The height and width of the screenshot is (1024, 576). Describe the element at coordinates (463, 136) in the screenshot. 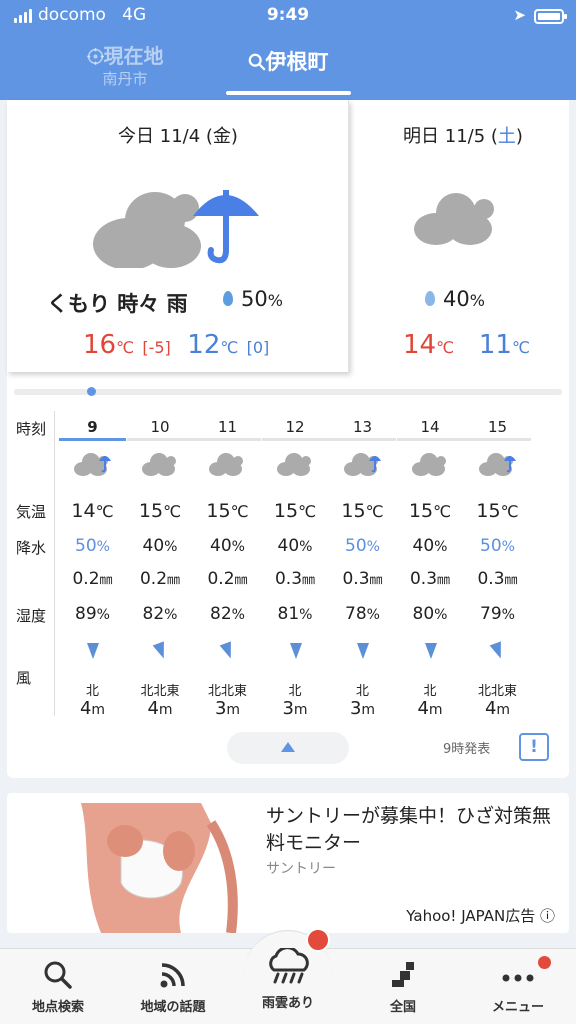

I see `tomorrow-date: 明日 11/5 (土)` at that location.